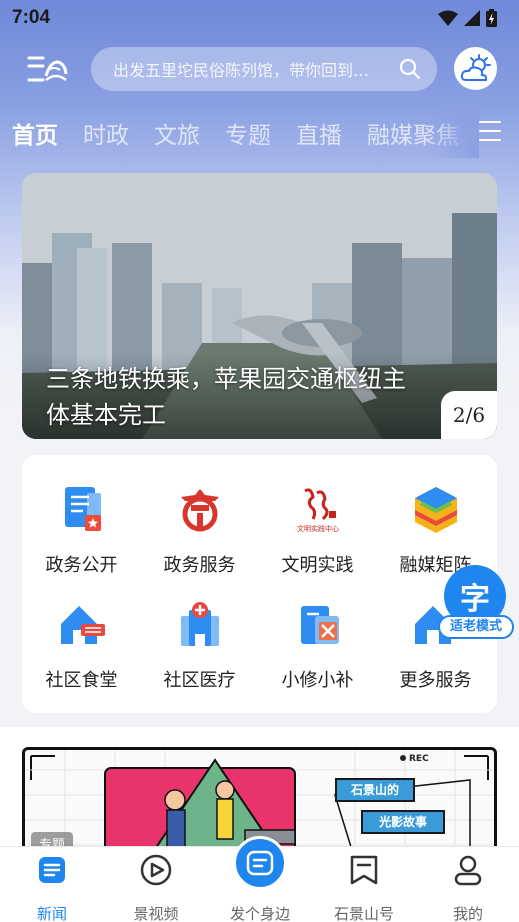 The height and width of the screenshot is (922, 519). Describe the element at coordinates (375, 790) in the screenshot. I see `feed-sign-1: 石景山的` at that location.